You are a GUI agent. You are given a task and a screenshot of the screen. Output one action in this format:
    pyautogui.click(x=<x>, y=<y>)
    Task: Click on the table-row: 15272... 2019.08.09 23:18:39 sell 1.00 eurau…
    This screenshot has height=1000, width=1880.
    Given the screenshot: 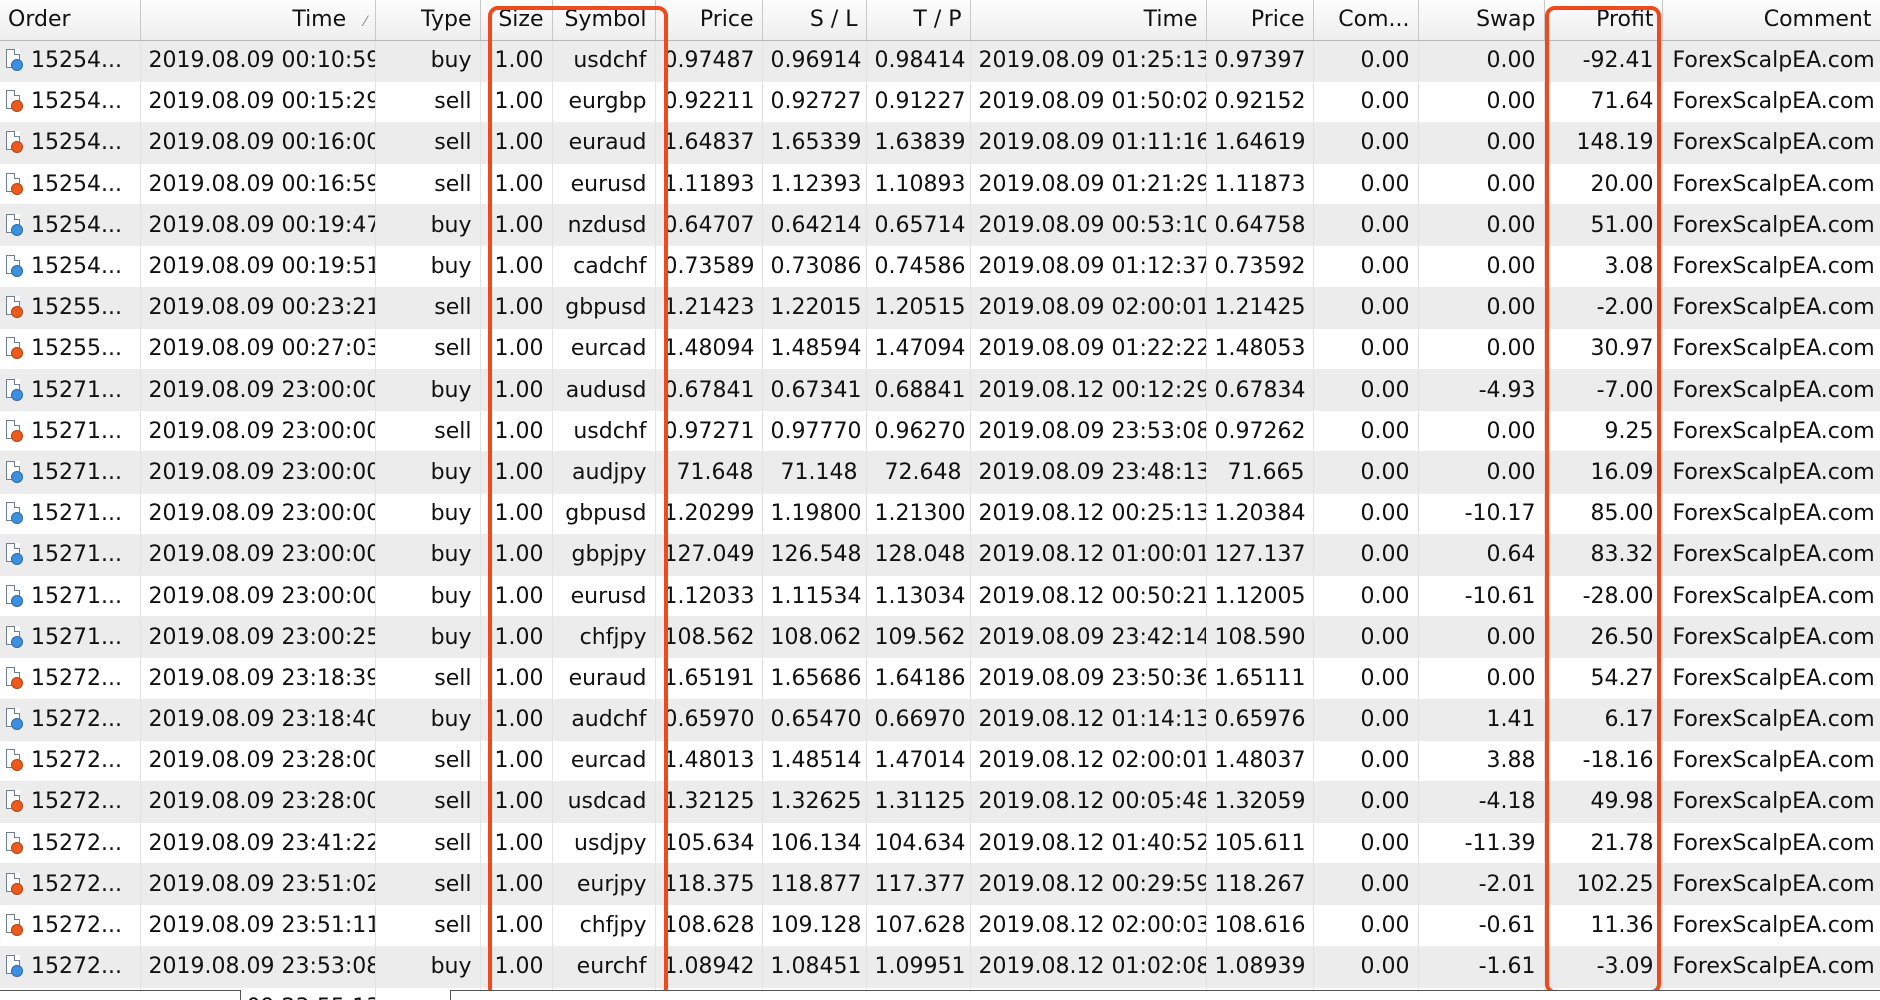 What is the action you would take?
    pyautogui.click(x=940, y=678)
    